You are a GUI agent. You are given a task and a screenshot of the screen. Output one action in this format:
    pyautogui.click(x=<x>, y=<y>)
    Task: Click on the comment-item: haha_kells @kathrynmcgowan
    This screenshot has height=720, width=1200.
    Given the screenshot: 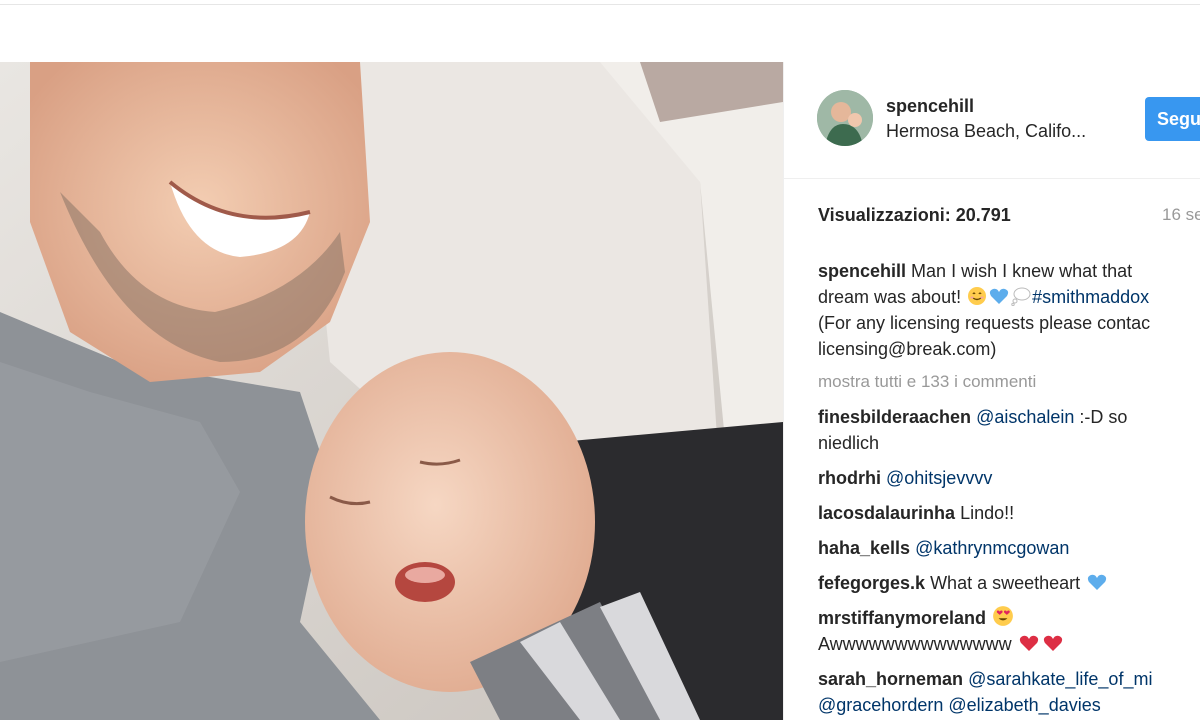 What is the action you would take?
    pyautogui.click(x=1009, y=548)
    